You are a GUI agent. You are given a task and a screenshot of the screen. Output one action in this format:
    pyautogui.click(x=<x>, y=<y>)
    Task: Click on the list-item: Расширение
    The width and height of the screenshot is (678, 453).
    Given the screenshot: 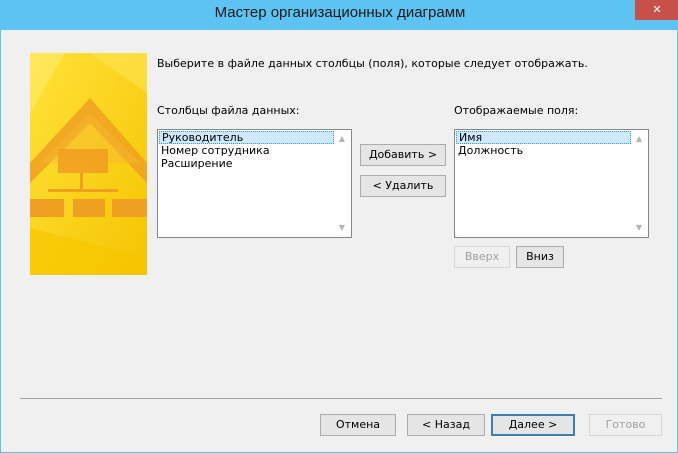 What is the action you would take?
    pyautogui.click(x=246, y=163)
    